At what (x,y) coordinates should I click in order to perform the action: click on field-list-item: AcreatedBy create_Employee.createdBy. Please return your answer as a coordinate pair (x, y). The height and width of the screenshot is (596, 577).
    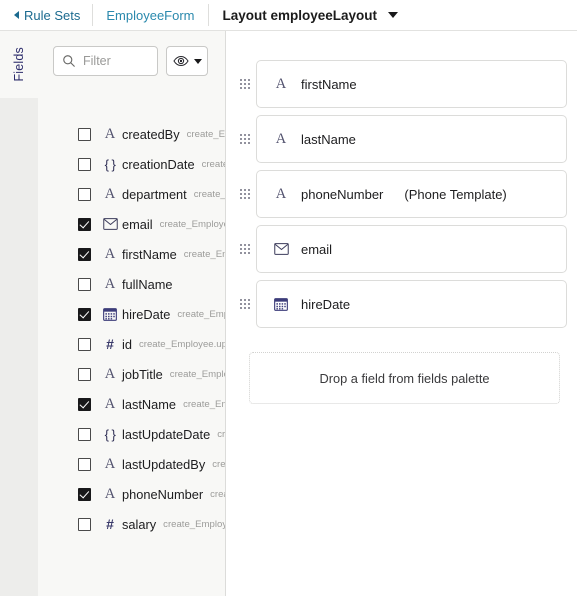
    Looking at the image, I should click on (131, 134).